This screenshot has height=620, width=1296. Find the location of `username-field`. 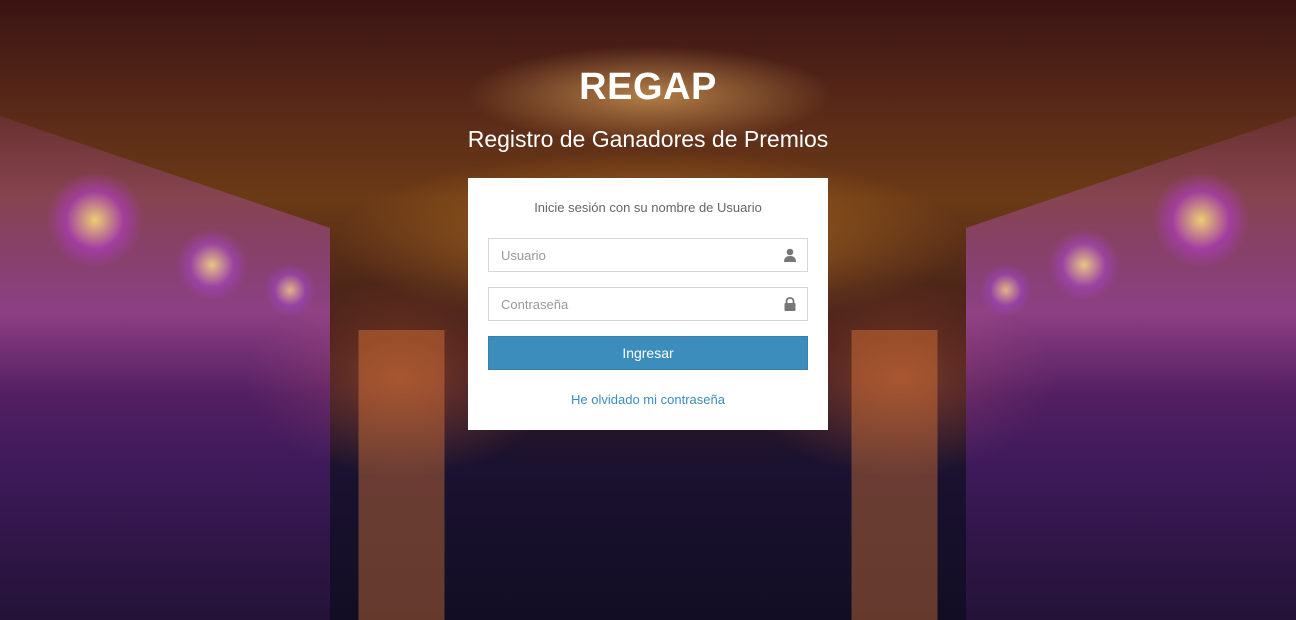

username-field is located at coordinates (648, 255).